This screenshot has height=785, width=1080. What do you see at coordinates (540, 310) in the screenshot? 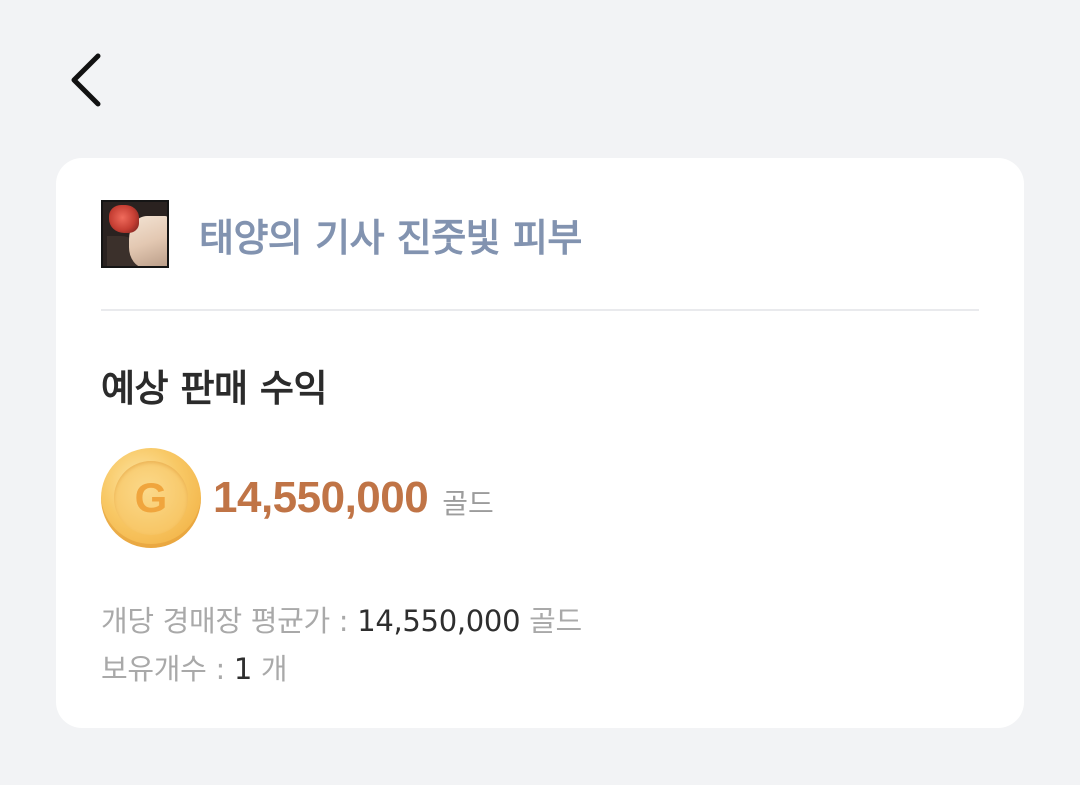
I see `divider` at bounding box center [540, 310].